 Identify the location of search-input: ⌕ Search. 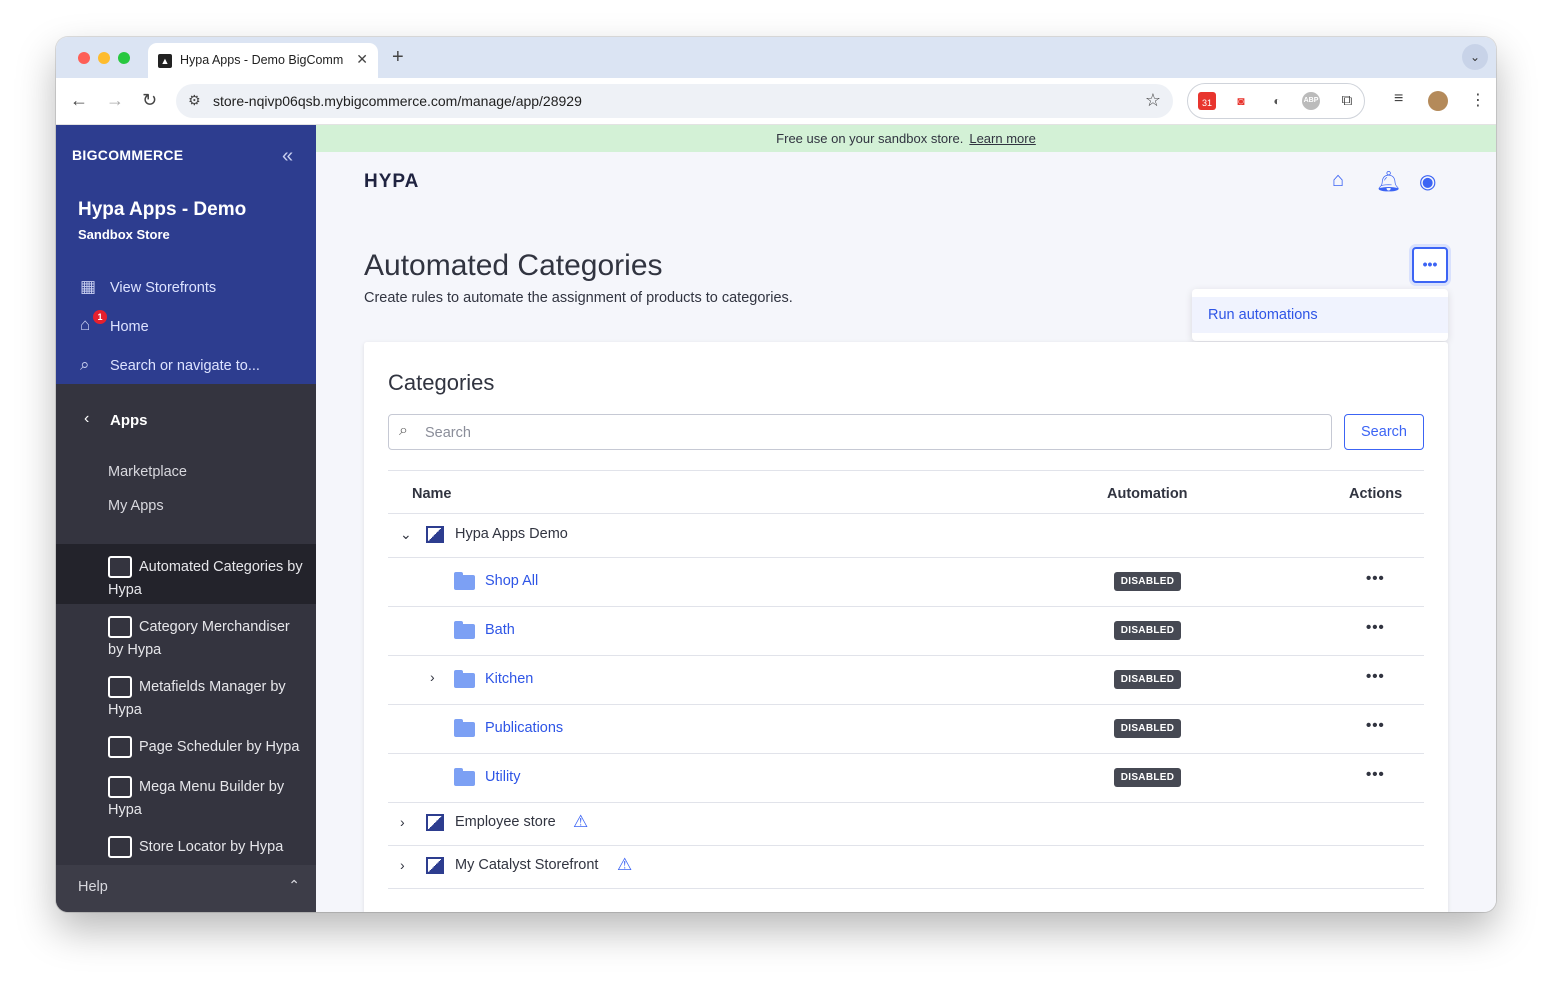
(860, 432).